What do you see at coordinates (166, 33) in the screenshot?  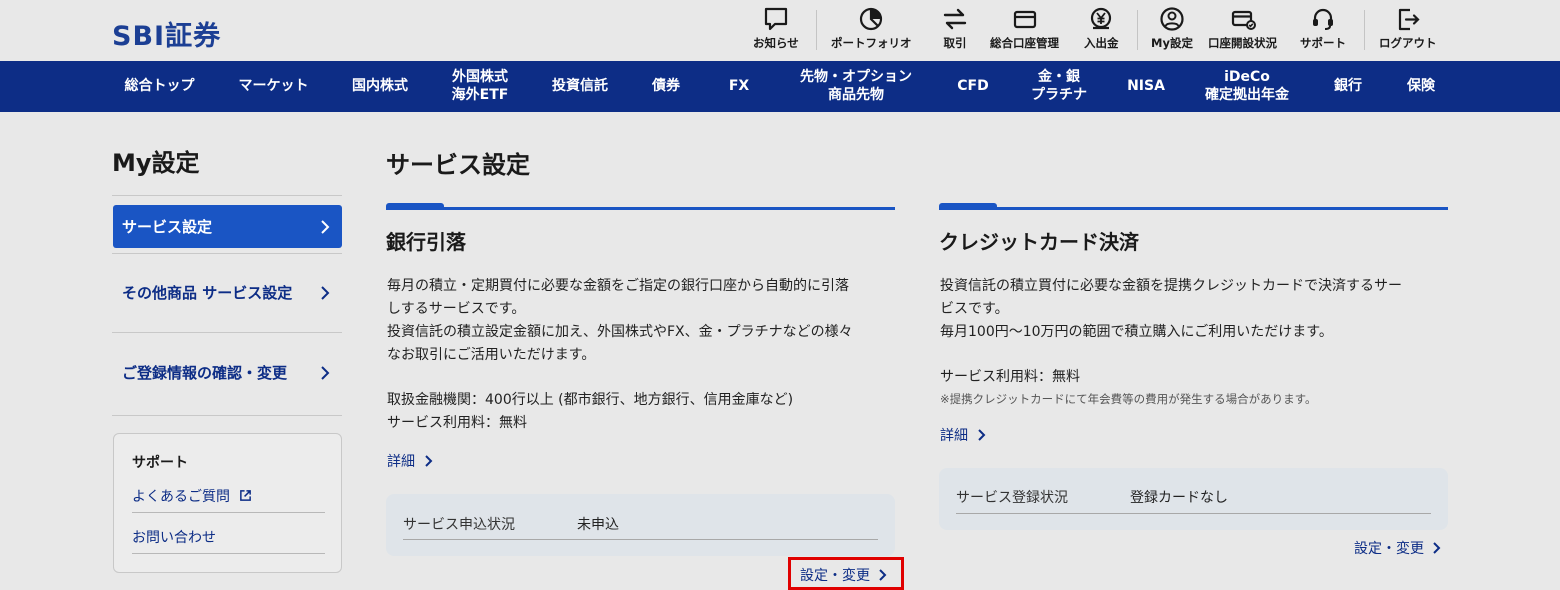 I see `sbi-logo: SBI証券` at bounding box center [166, 33].